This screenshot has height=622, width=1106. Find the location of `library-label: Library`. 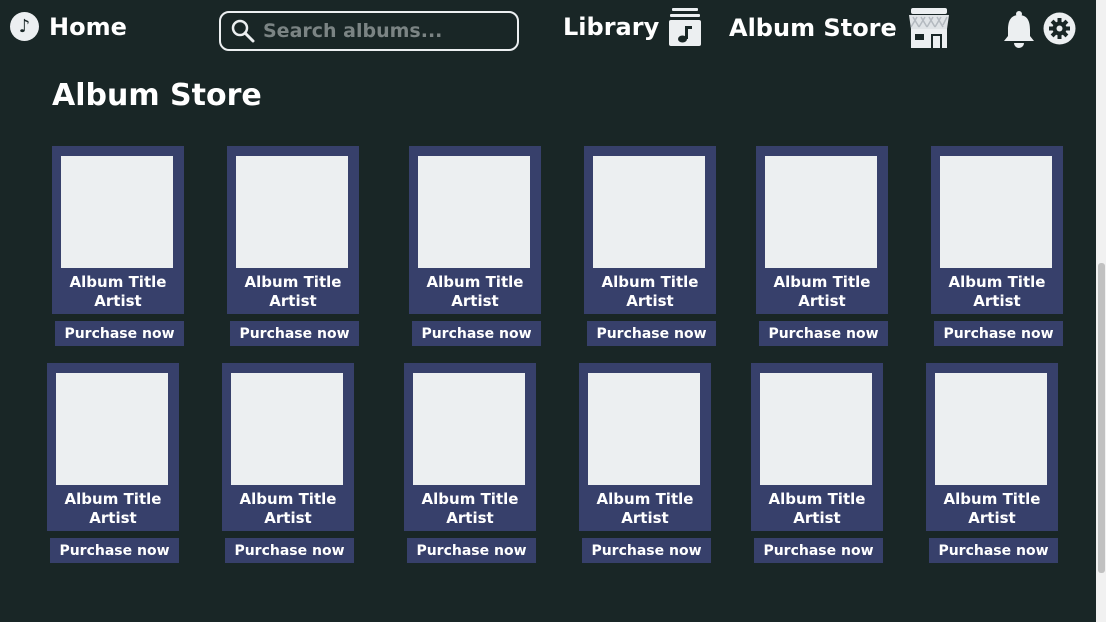

library-label: Library is located at coordinates (611, 27).